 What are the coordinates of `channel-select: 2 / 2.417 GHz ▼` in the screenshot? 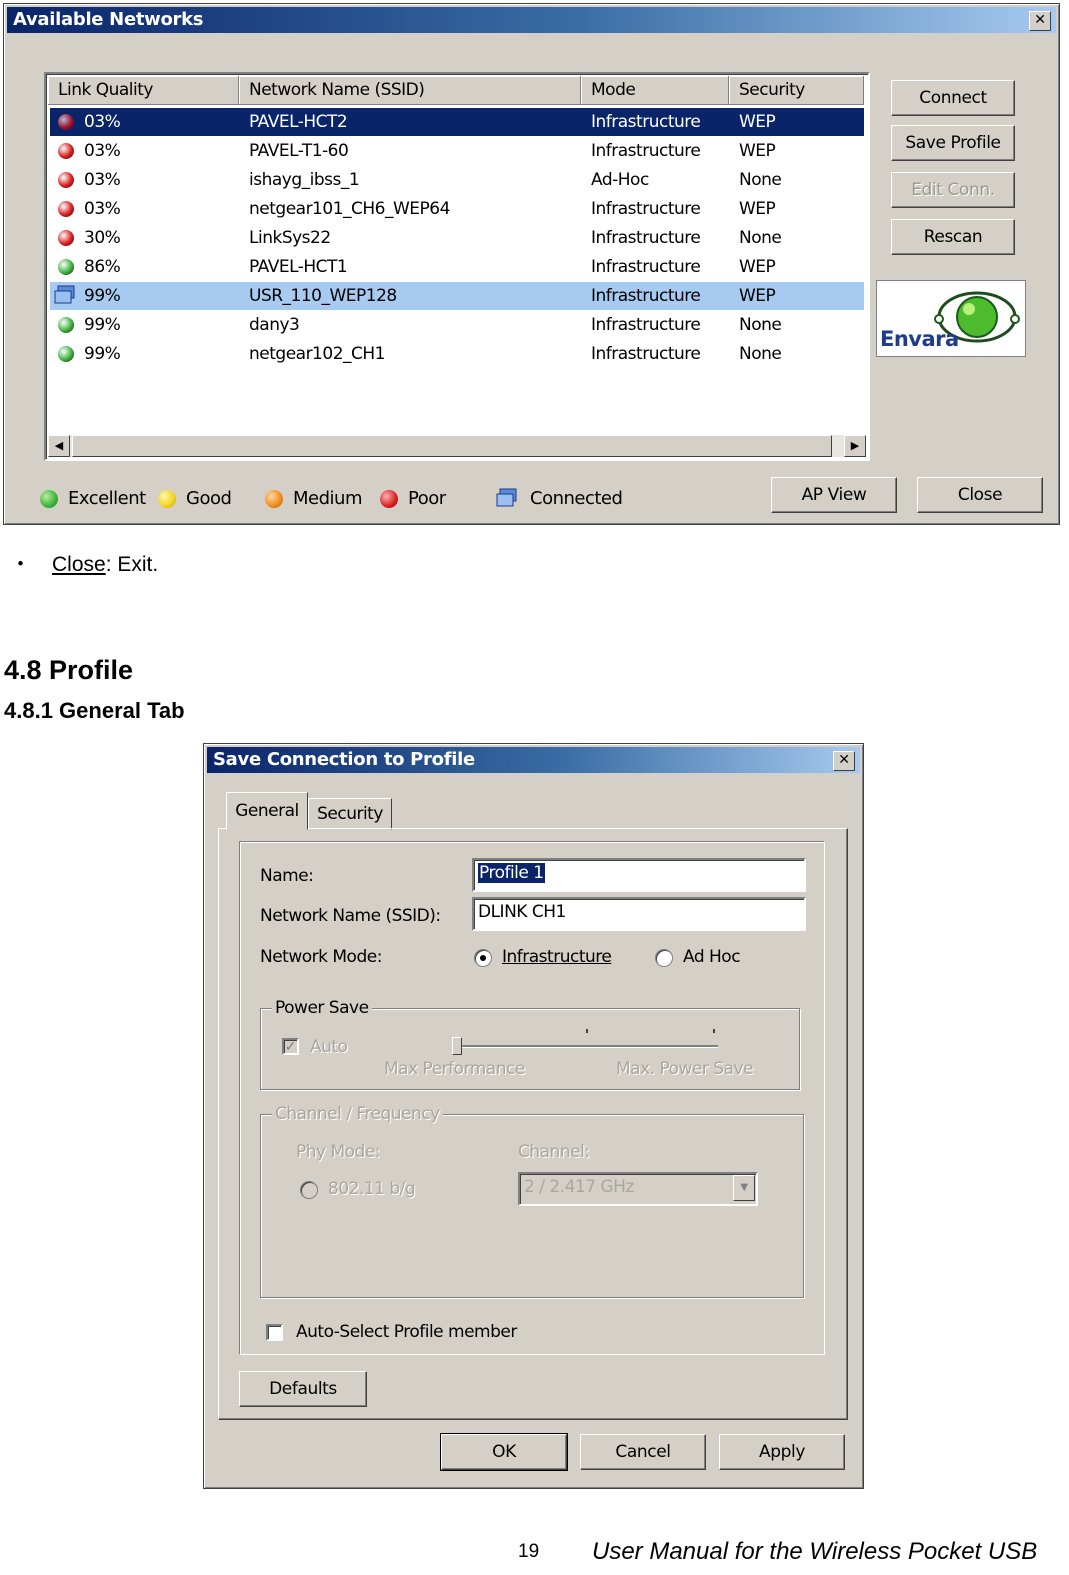 It's located at (638, 1189).